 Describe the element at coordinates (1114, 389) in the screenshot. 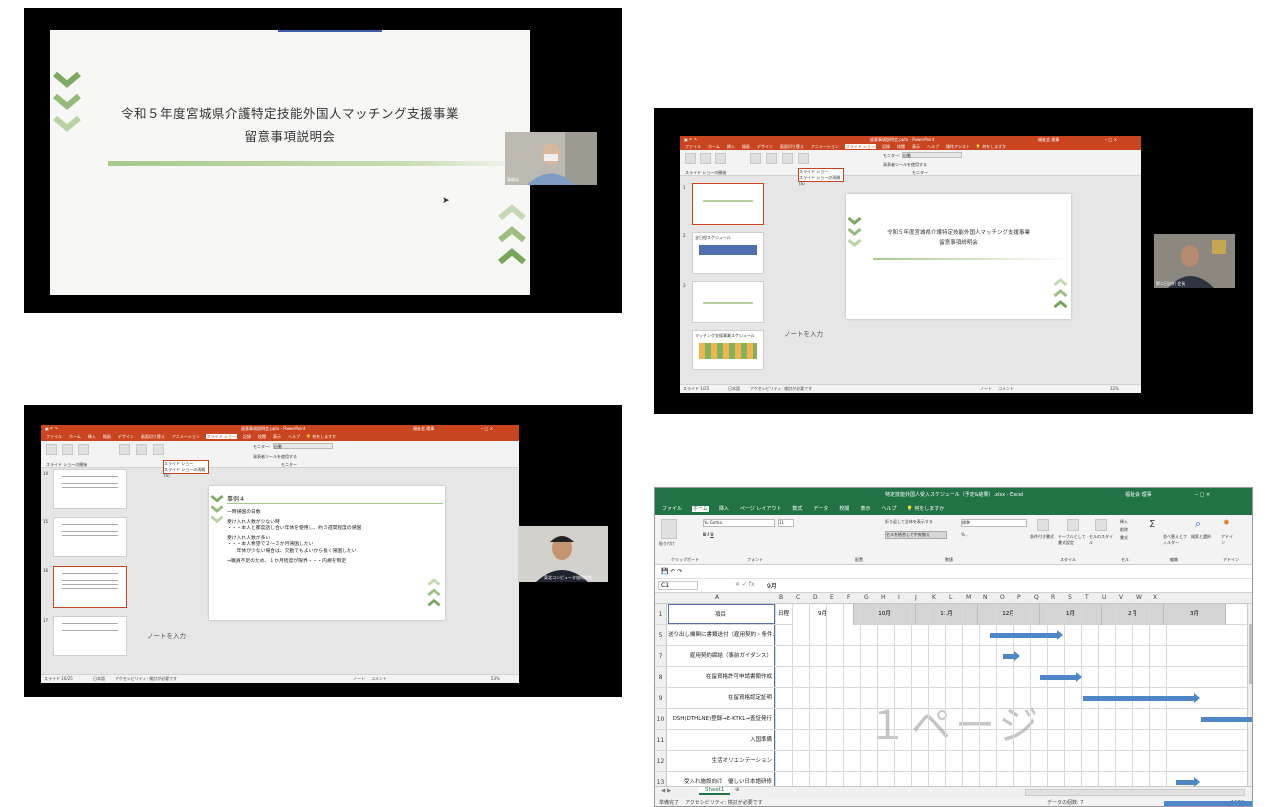

I see `zoom-level: 32%` at that location.